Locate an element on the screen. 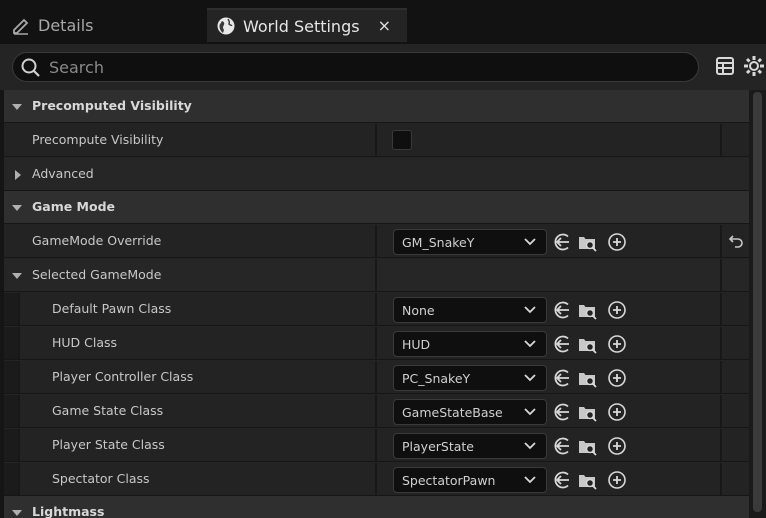  category-lightmass: Lightmass is located at coordinates (376, 507).